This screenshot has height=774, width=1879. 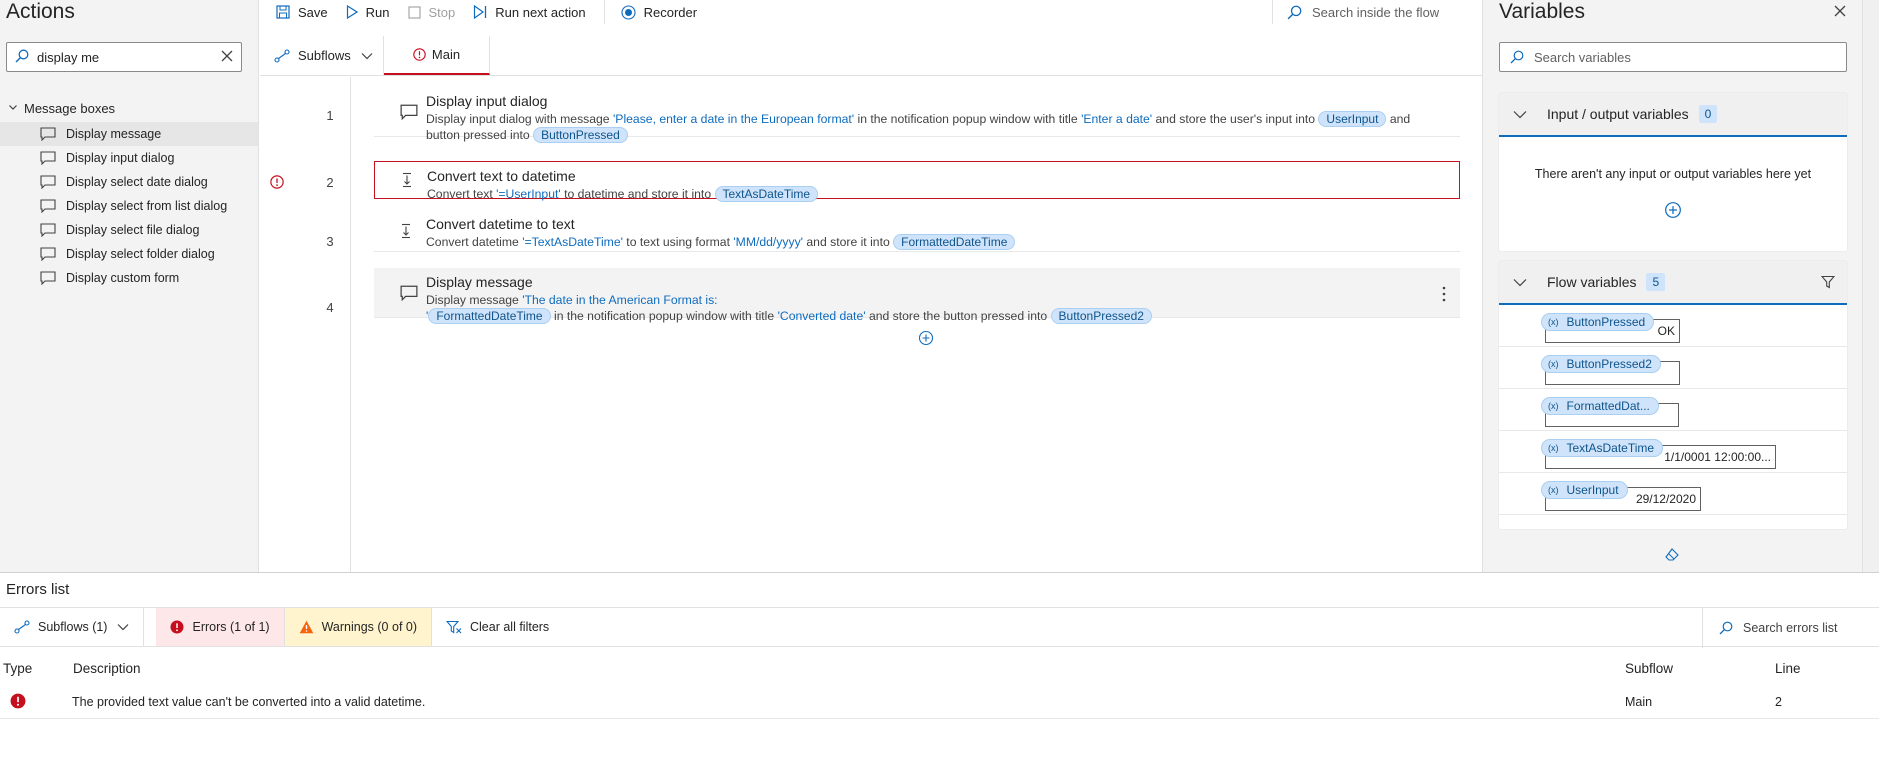 I want to click on search-icon, so click(x=1294, y=12).